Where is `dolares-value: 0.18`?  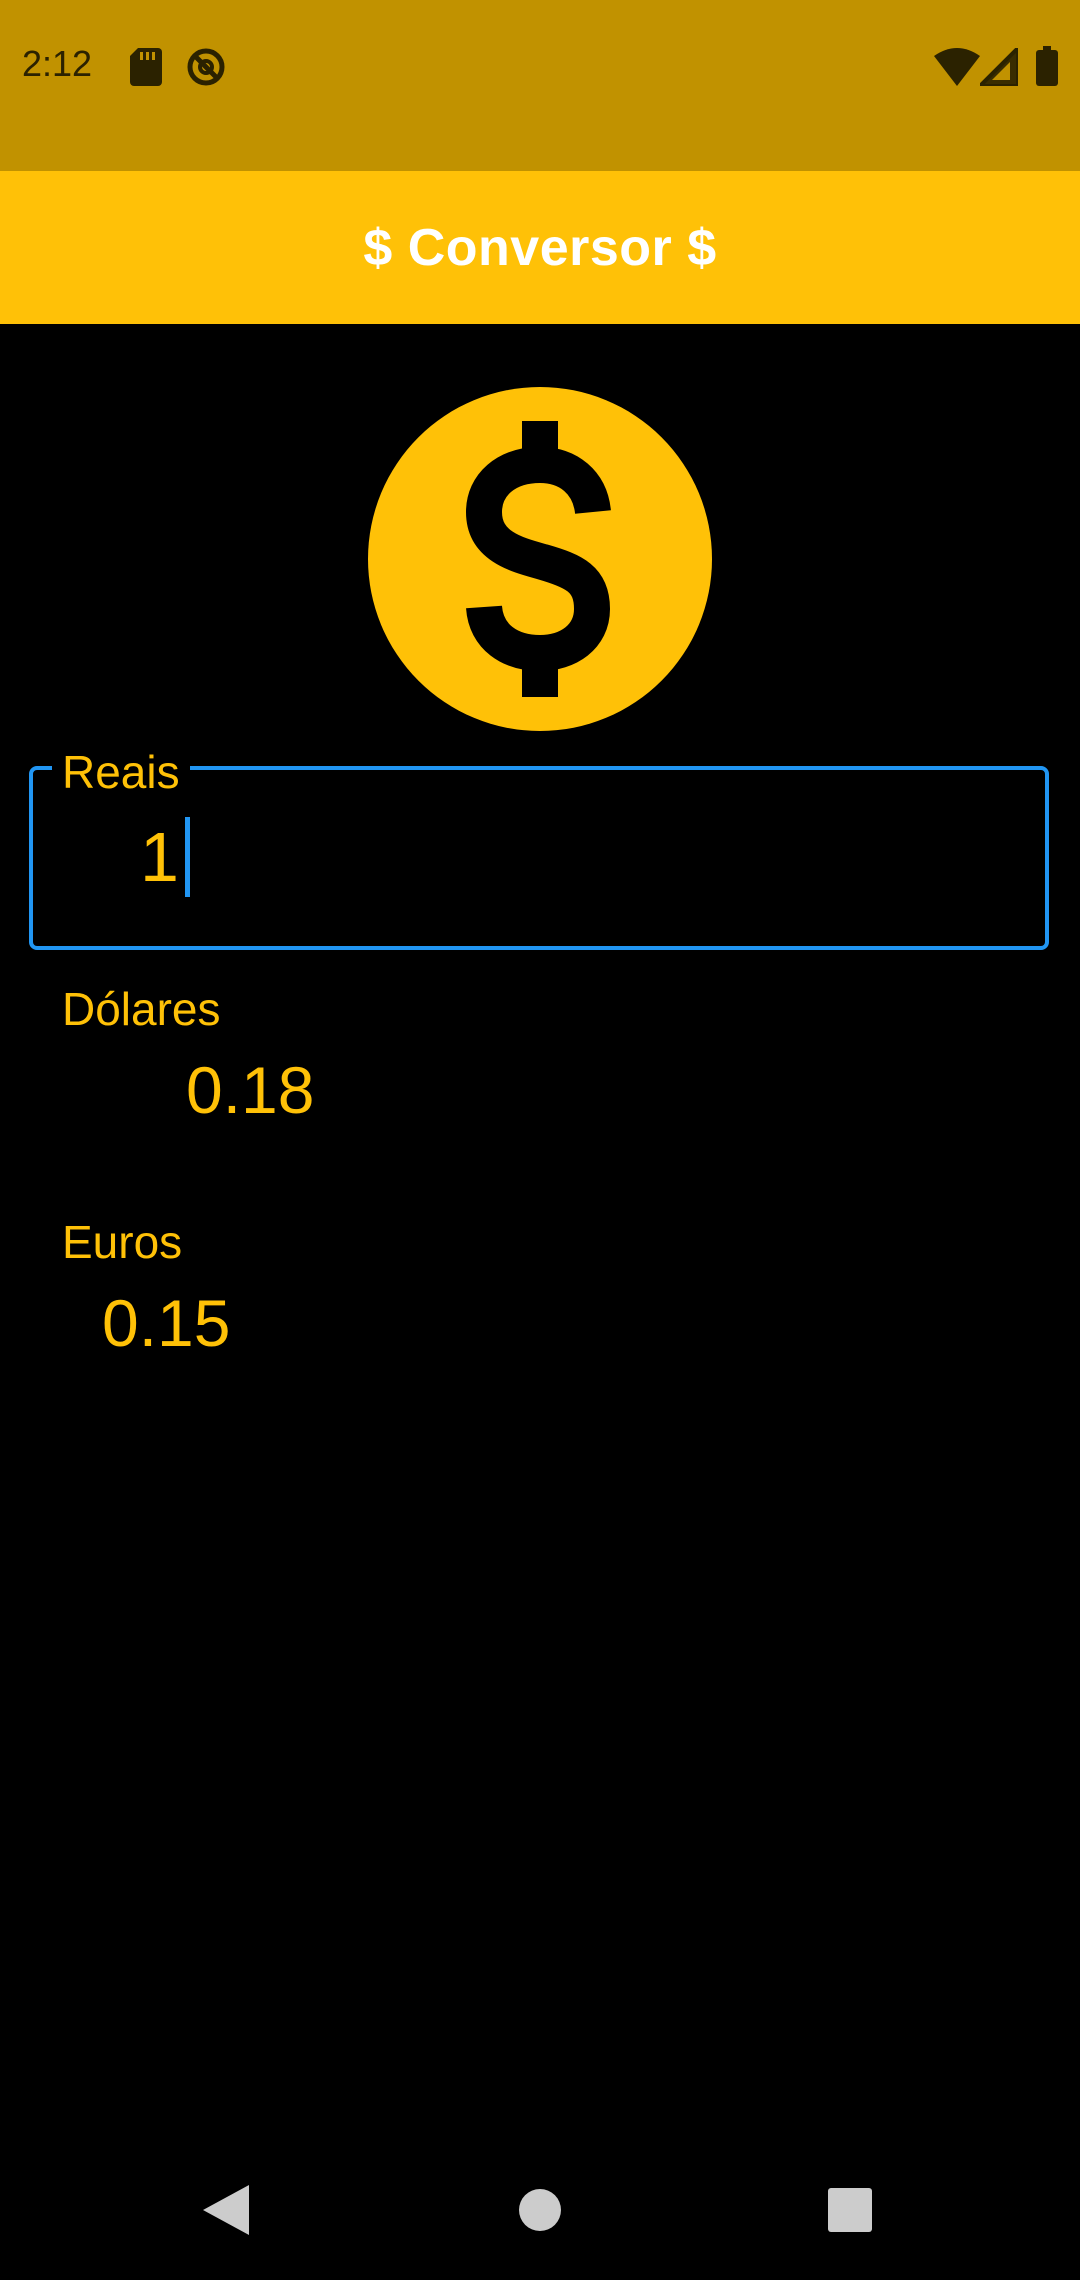
dolares-value: 0.18 is located at coordinates (250, 1090).